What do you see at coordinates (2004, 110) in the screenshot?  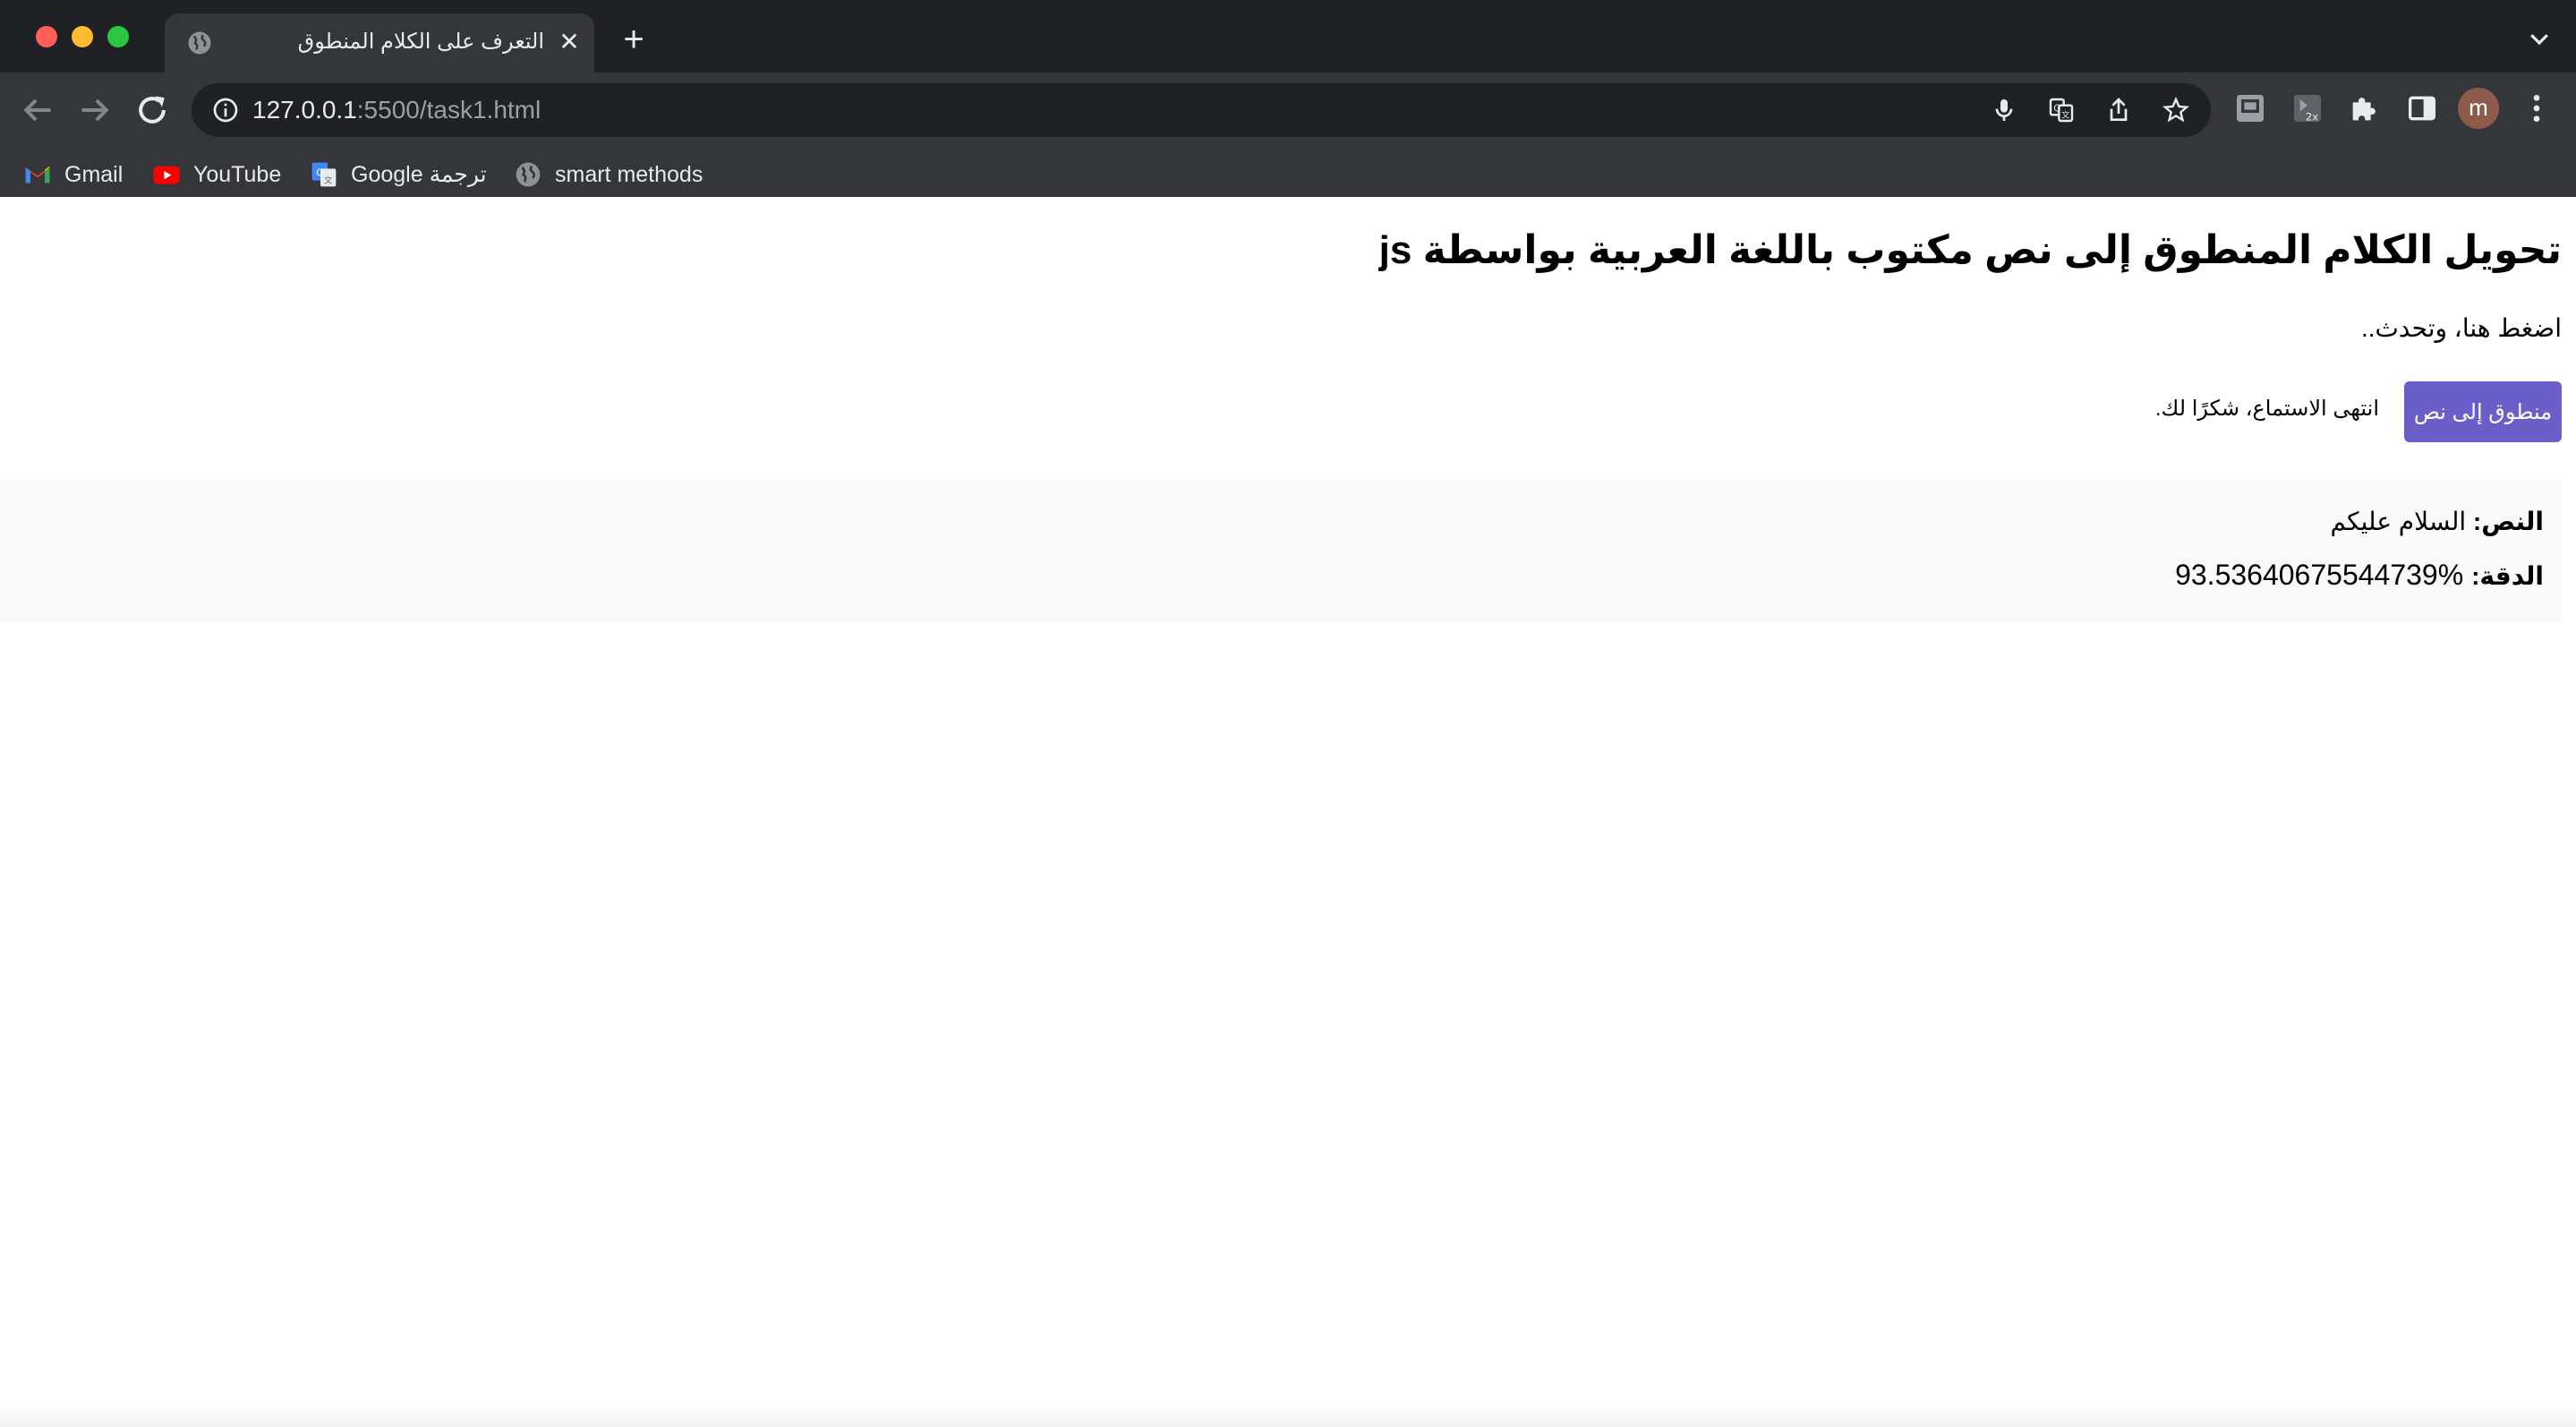 I see `microphone-icon` at bounding box center [2004, 110].